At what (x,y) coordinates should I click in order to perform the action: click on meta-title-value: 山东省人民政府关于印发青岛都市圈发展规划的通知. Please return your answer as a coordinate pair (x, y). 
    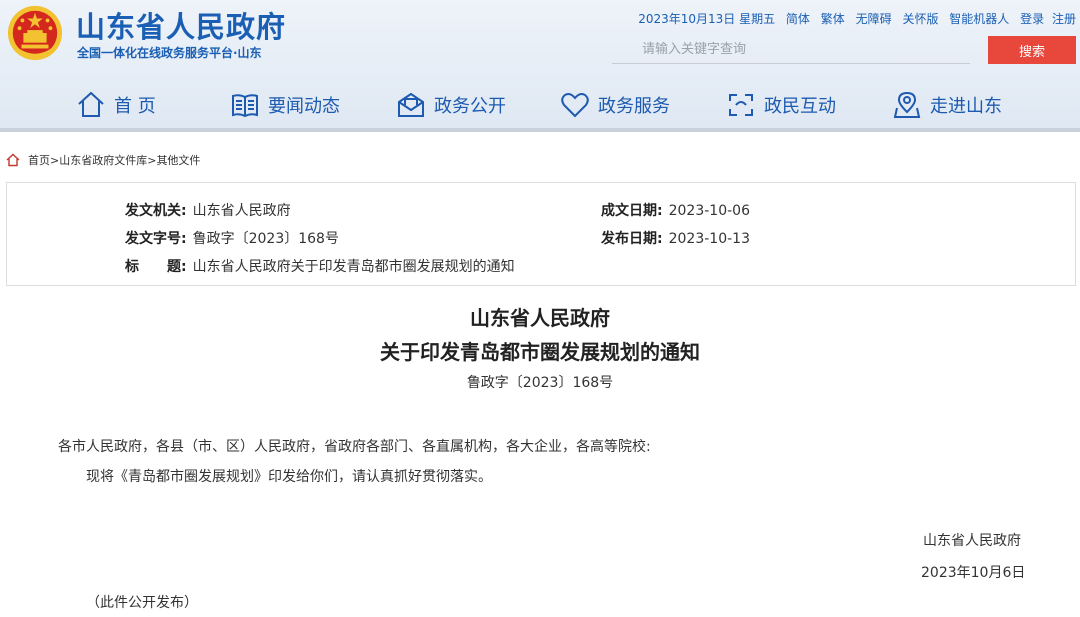
    Looking at the image, I should click on (353, 267).